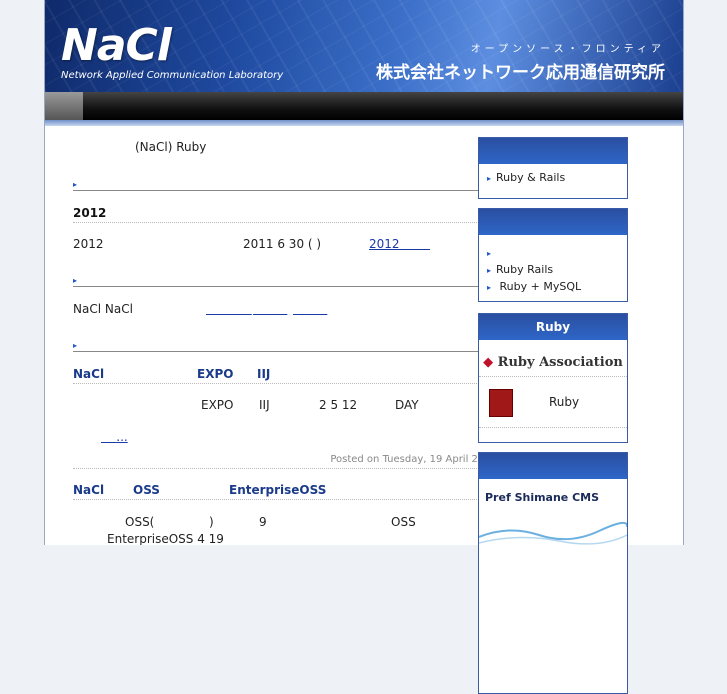  I want to click on sidebar-box-header: Ruby, so click(553, 327).